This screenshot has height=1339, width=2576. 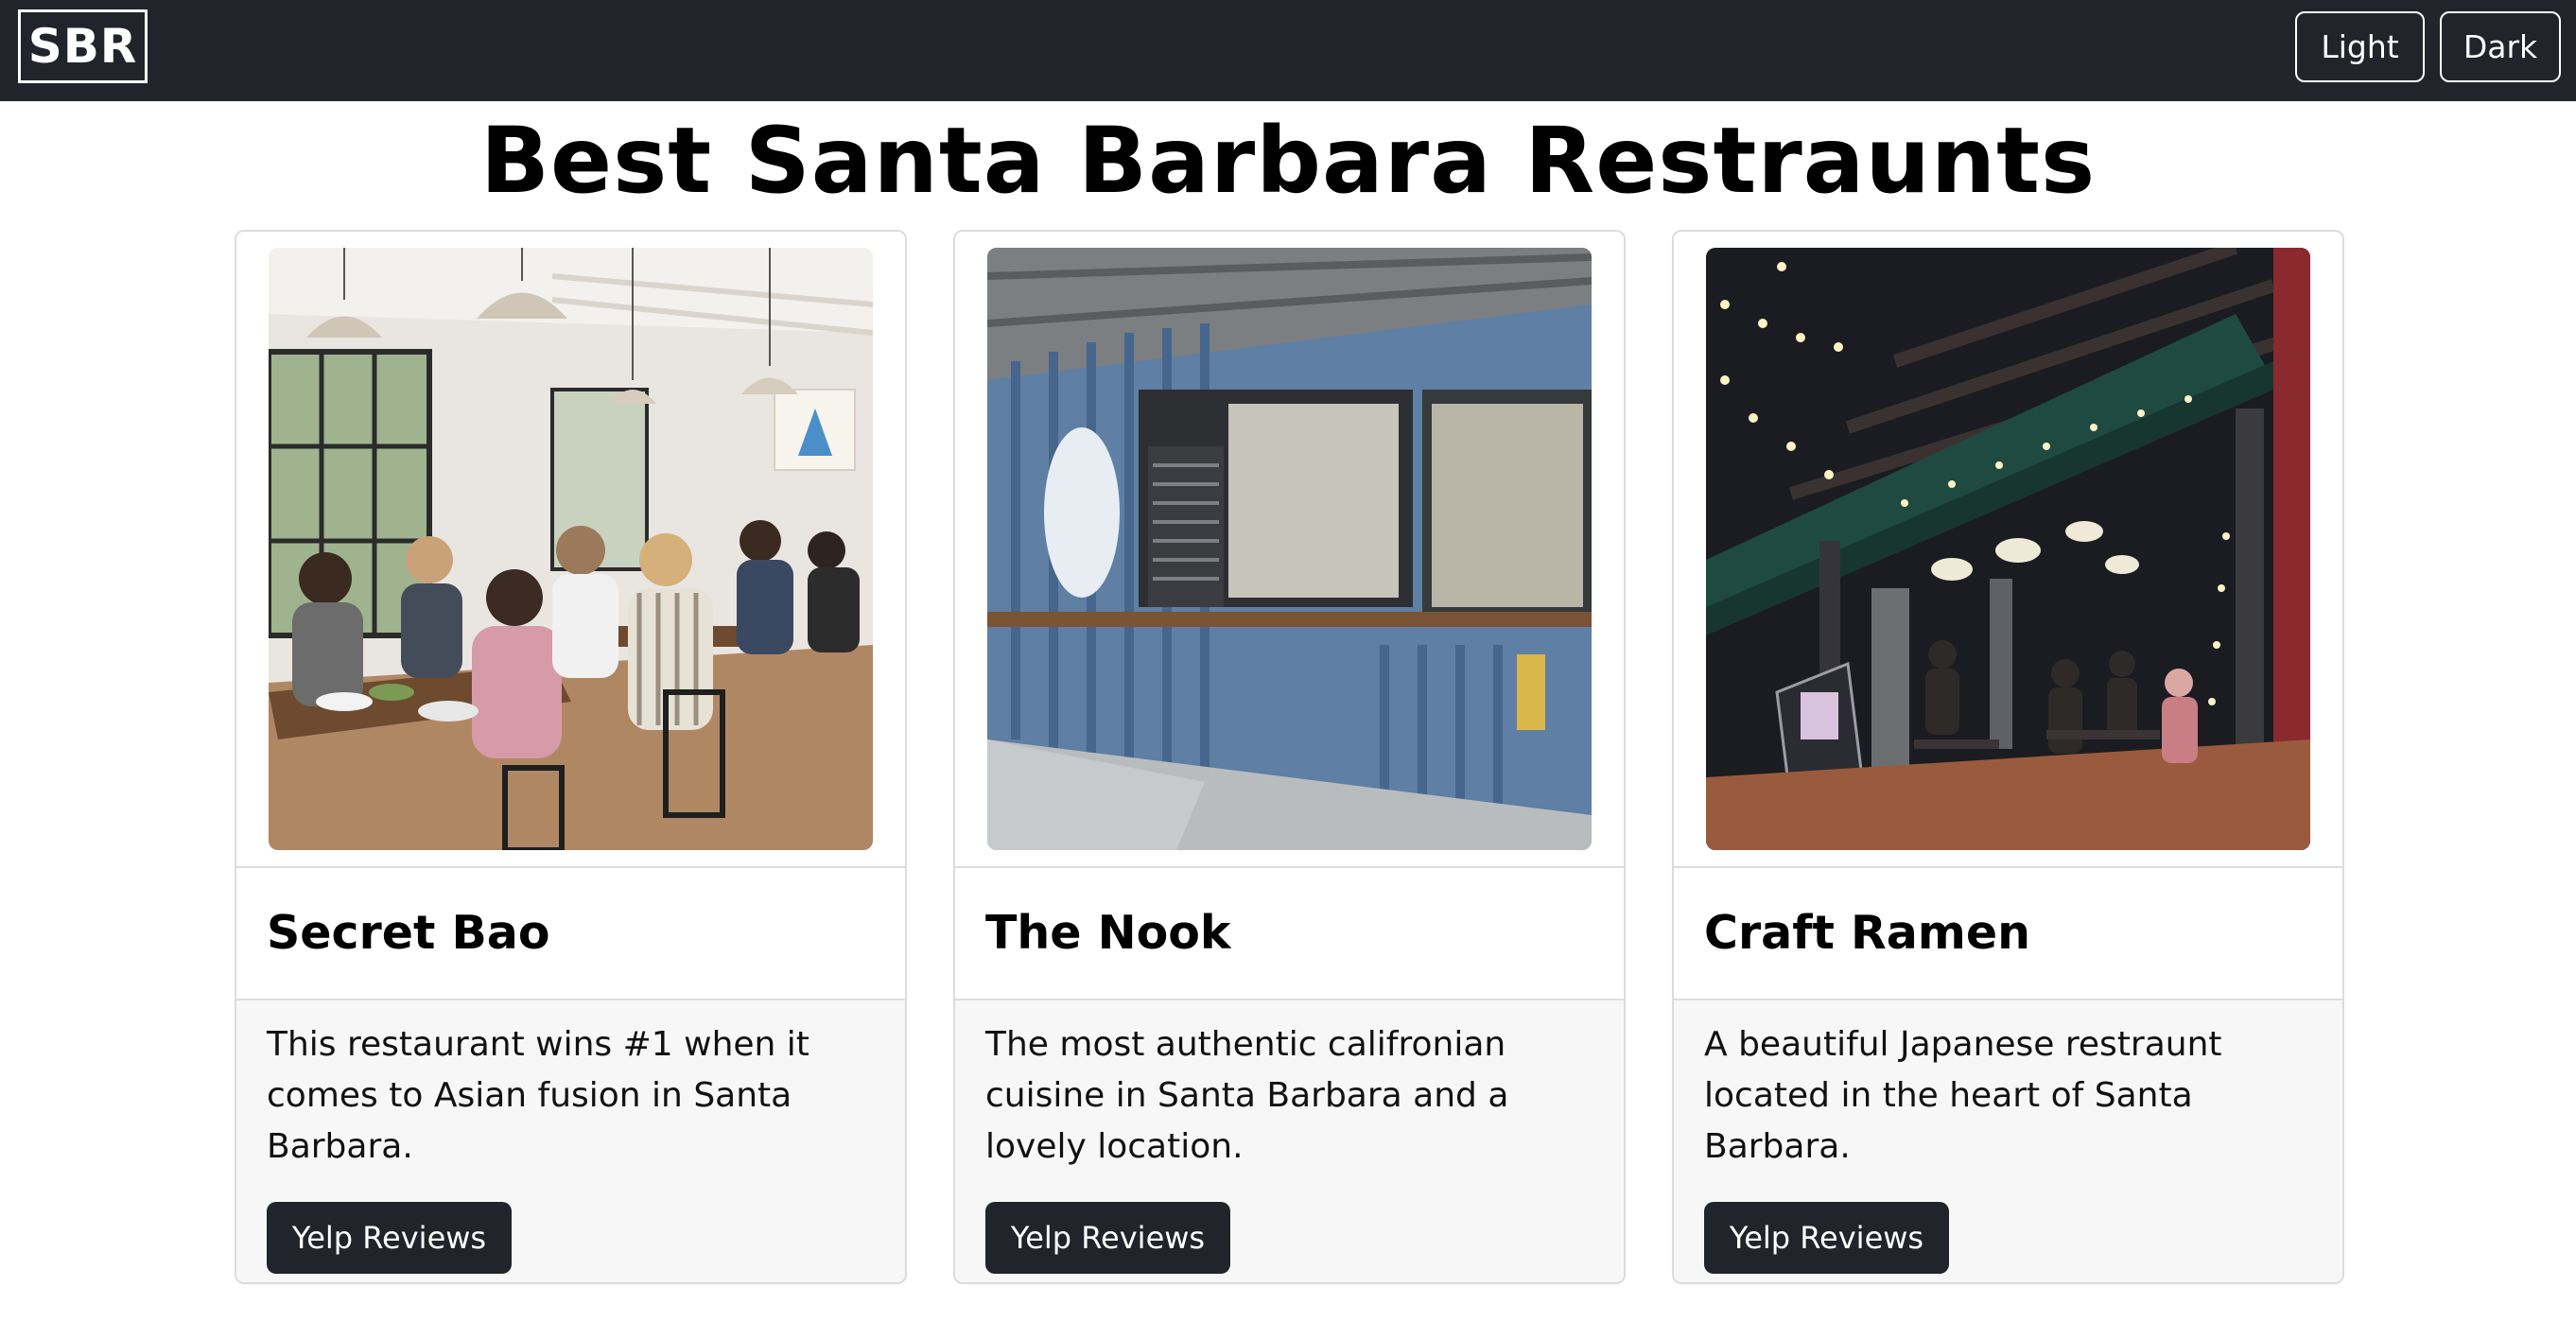 I want to click on restaurant-name: Secret Bao, so click(x=408, y=933).